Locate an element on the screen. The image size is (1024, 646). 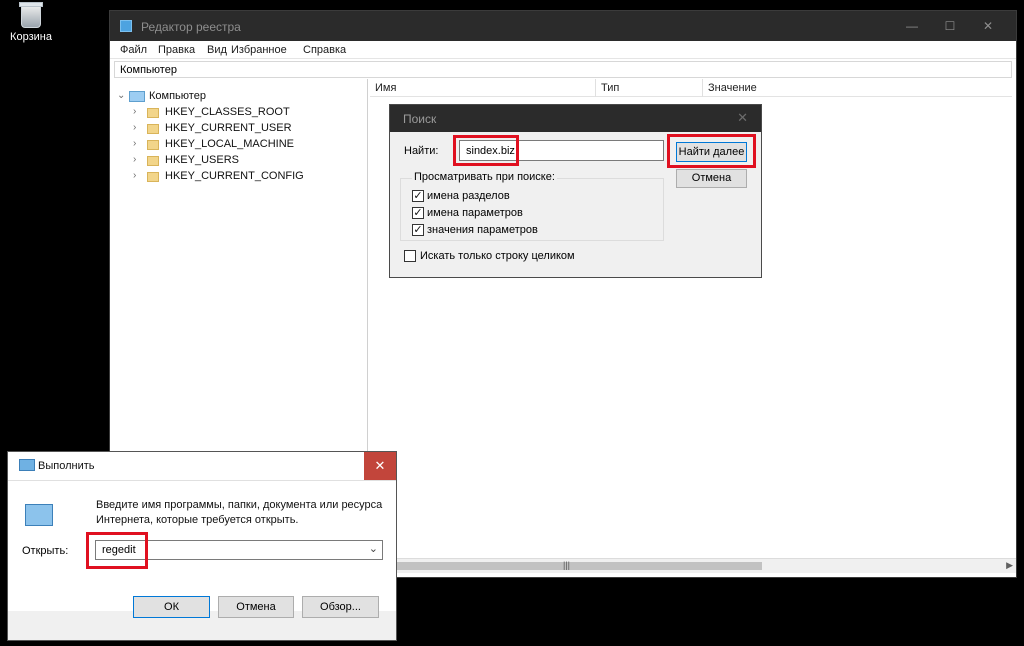
menu-view: Вид is located at coordinates (217, 50).